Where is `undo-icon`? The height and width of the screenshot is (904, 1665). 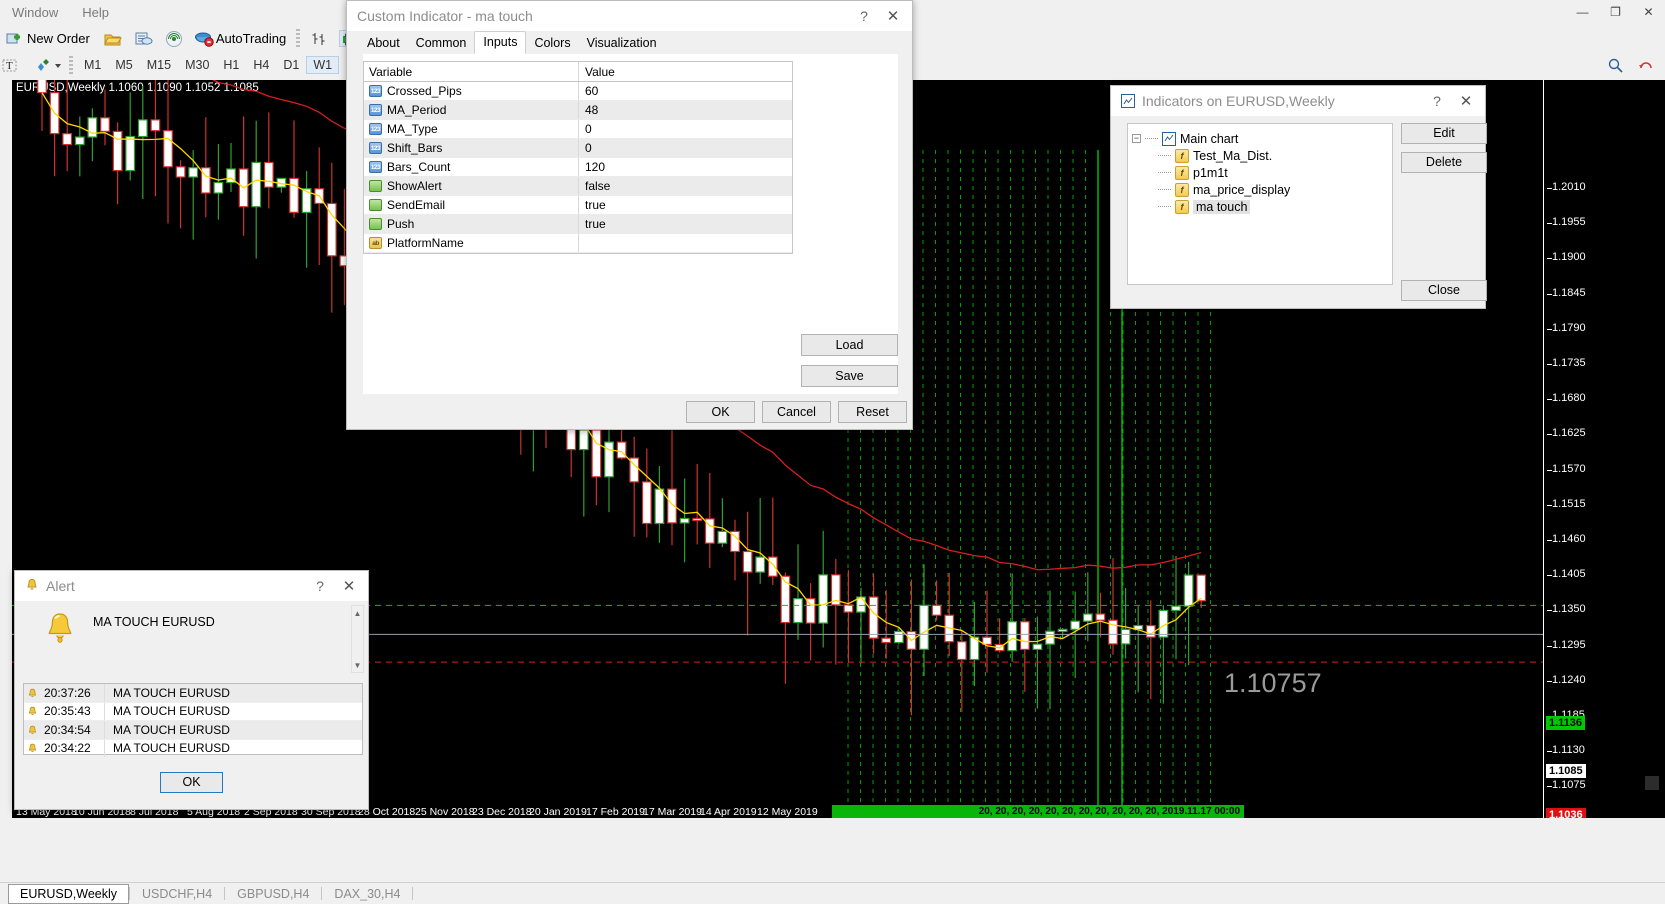 undo-icon is located at coordinates (1646, 65).